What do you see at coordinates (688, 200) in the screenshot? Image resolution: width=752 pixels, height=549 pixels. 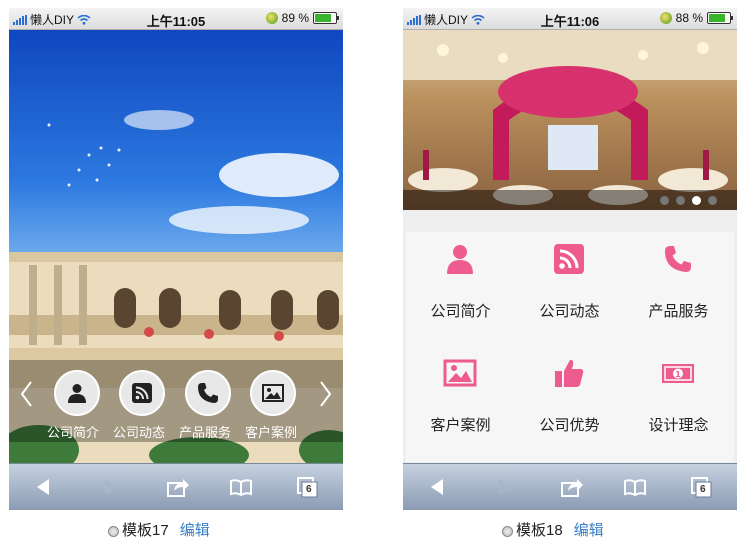 I see `slider-dots` at bounding box center [688, 200].